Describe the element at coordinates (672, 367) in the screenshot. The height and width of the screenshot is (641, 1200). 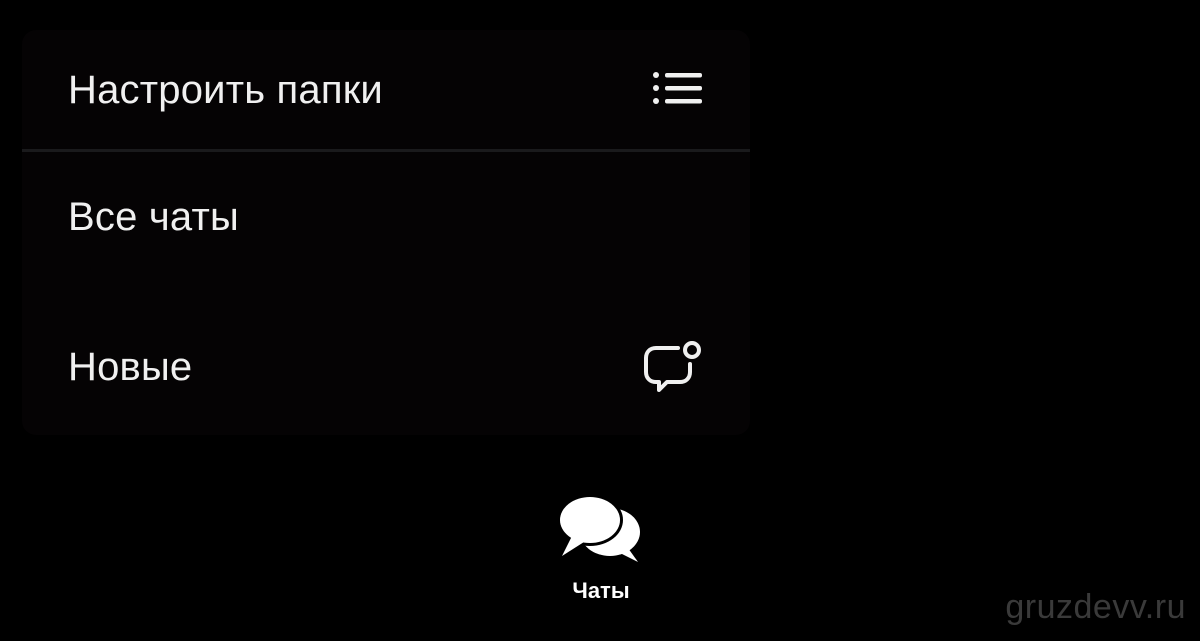
I see `chat-unread-icon` at that location.